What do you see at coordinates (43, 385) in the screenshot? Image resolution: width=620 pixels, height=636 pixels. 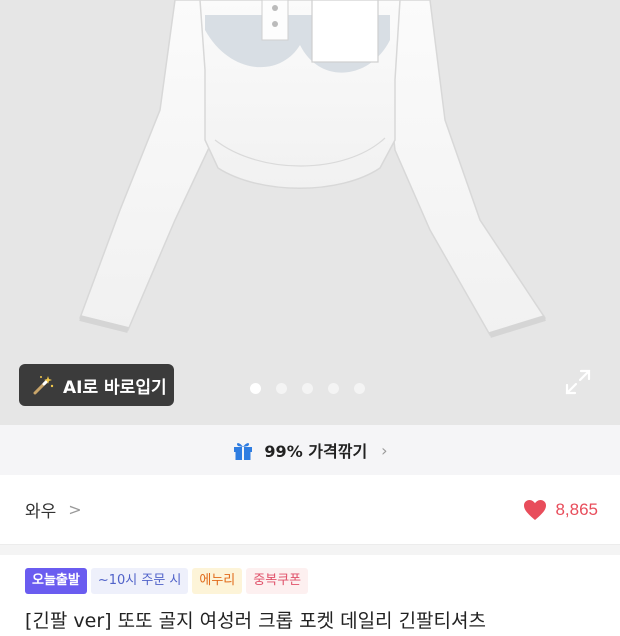 I see `magic-wand-icon` at bounding box center [43, 385].